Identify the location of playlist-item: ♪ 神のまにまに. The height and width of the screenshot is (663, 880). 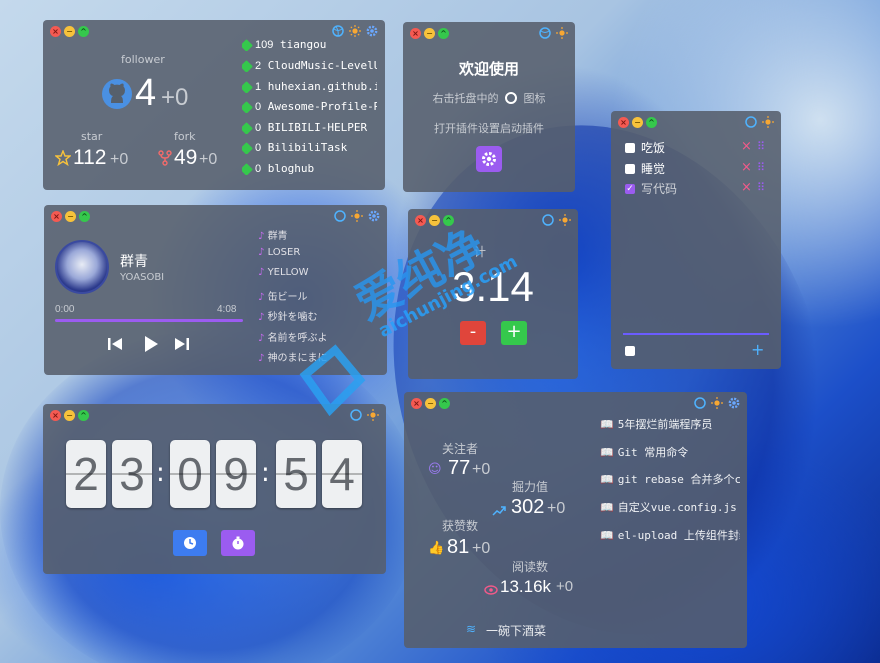
(293, 356).